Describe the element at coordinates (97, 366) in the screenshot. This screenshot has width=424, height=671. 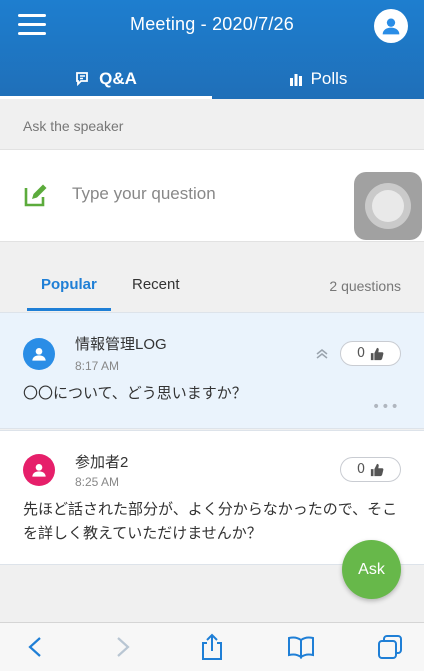
I see `question-time: 8:17 AM` at that location.